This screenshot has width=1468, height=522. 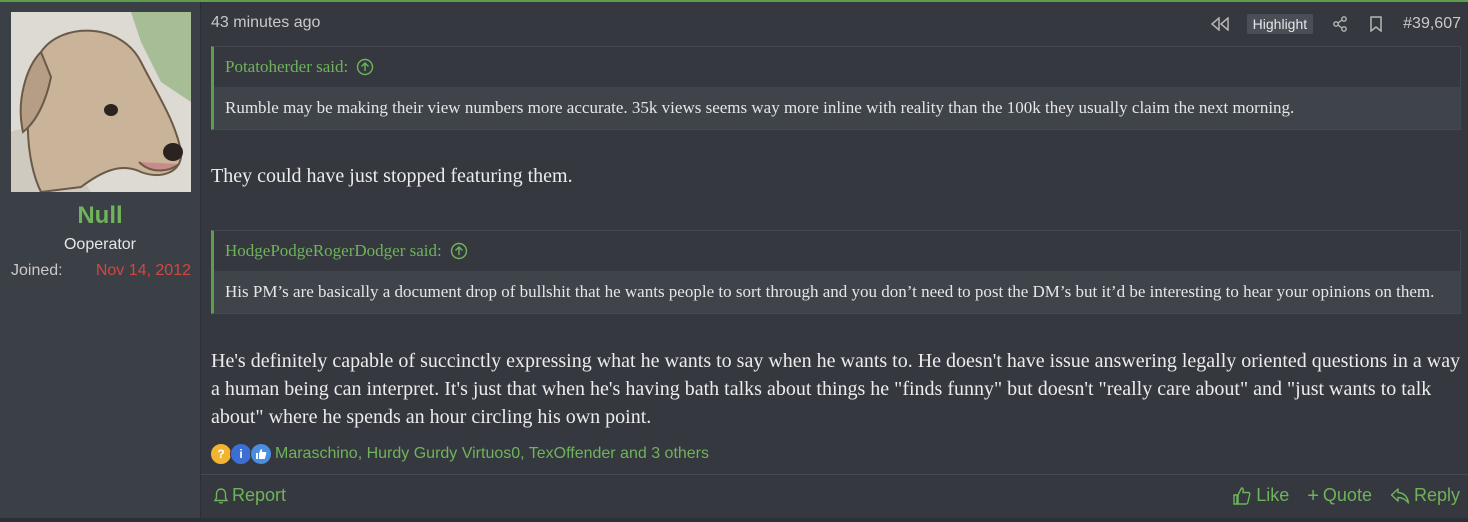 What do you see at coordinates (1219, 24) in the screenshot?
I see `rewind-icon` at bounding box center [1219, 24].